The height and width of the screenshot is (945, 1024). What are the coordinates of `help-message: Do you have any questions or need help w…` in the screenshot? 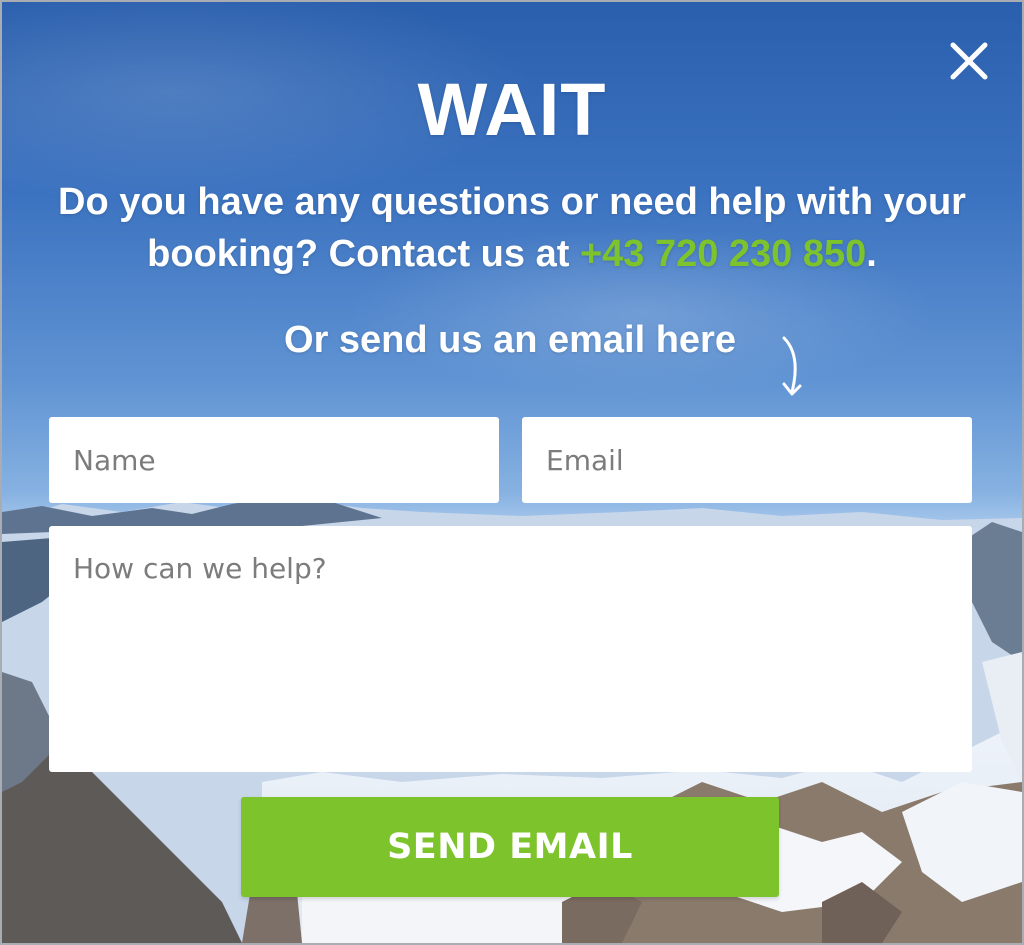 It's located at (512, 228).